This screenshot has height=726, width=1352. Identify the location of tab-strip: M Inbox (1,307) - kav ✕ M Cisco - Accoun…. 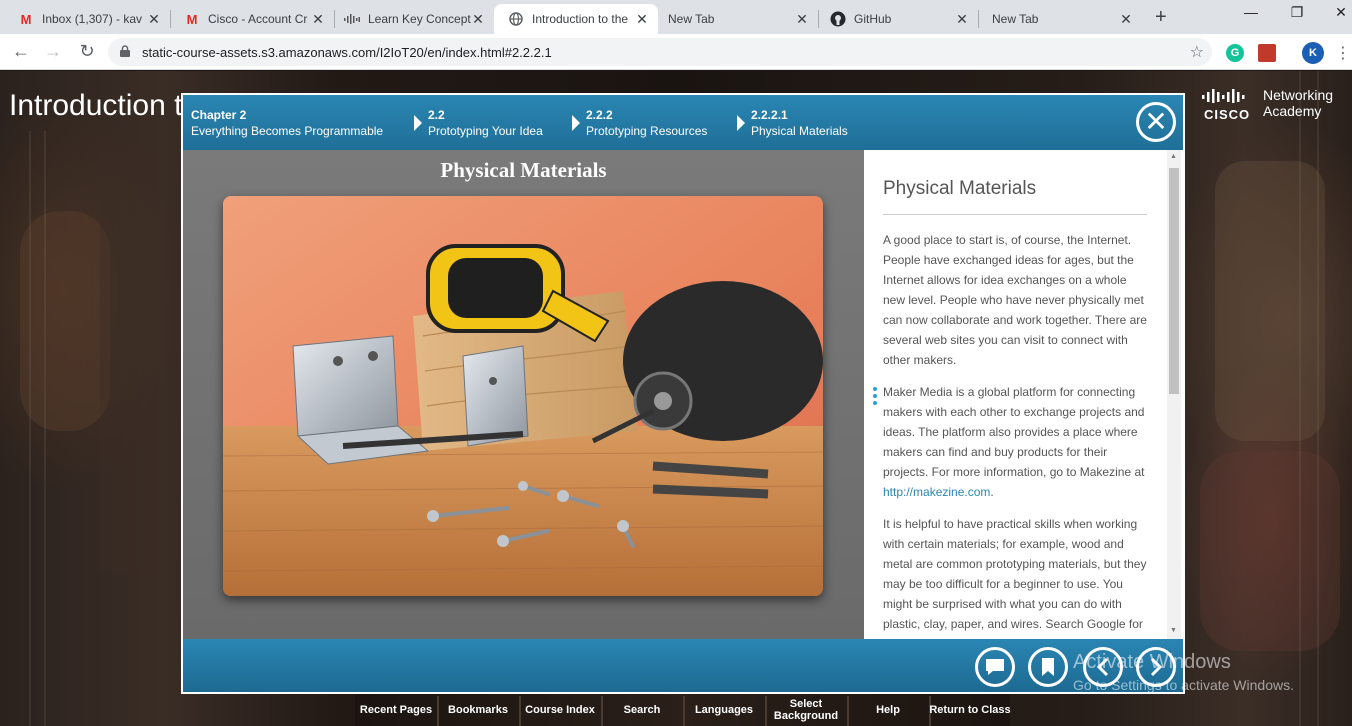
(676, 17).